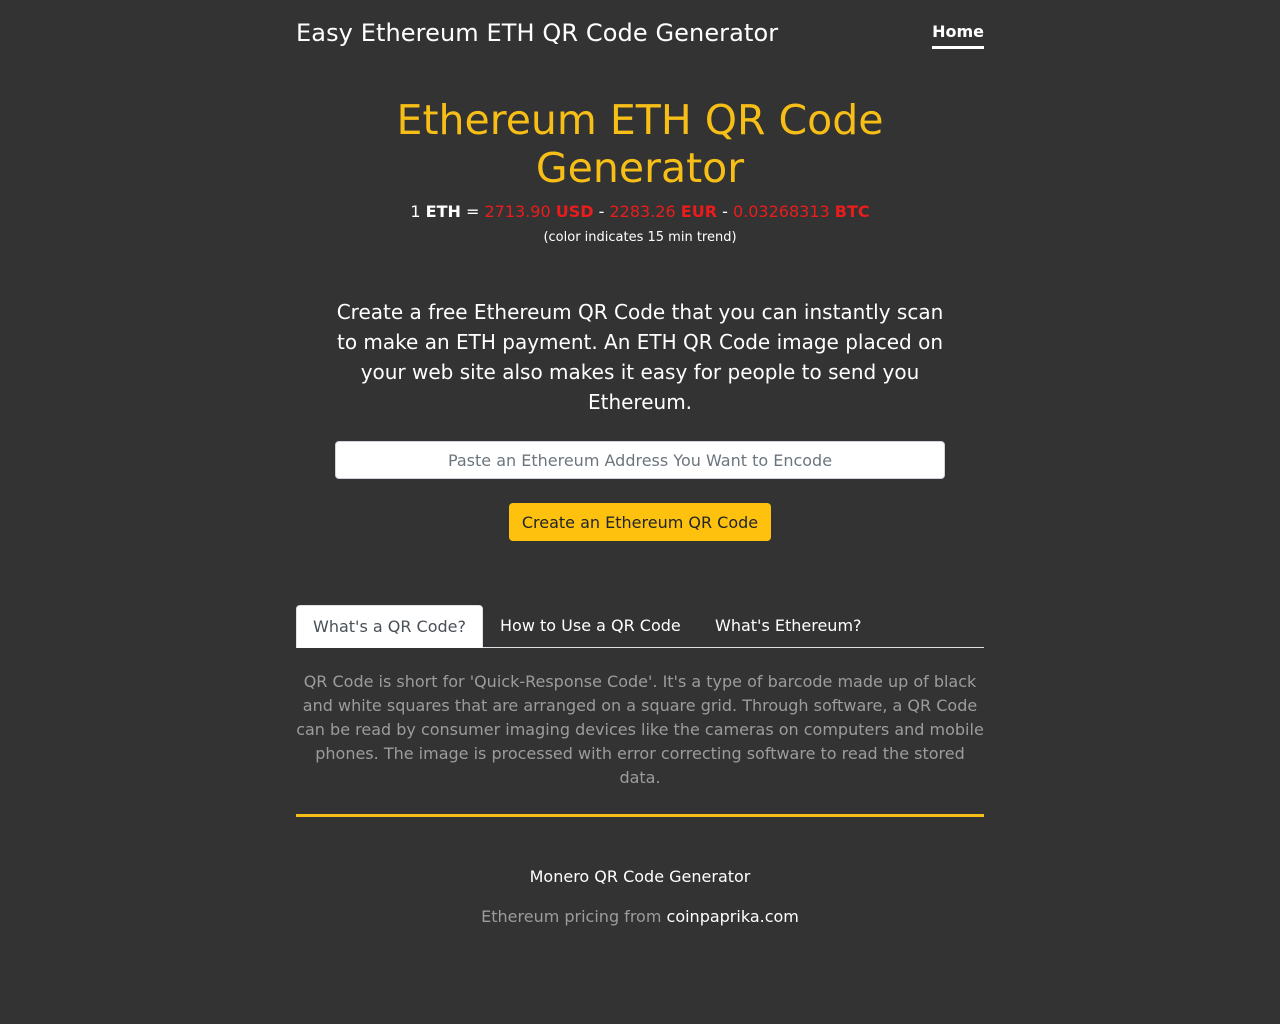 The height and width of the screenshot is (1024, 1280). I want to click on create-qr-button: Create an Ethereum QR Code, so click(640, 522).